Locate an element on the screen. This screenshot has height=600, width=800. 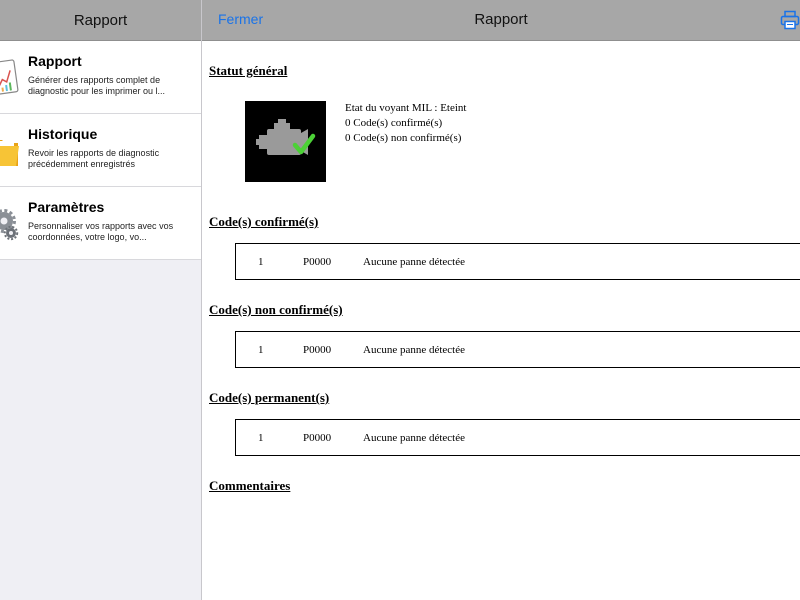
sidebar-title: Rapport is located at coordinates (100, 20).